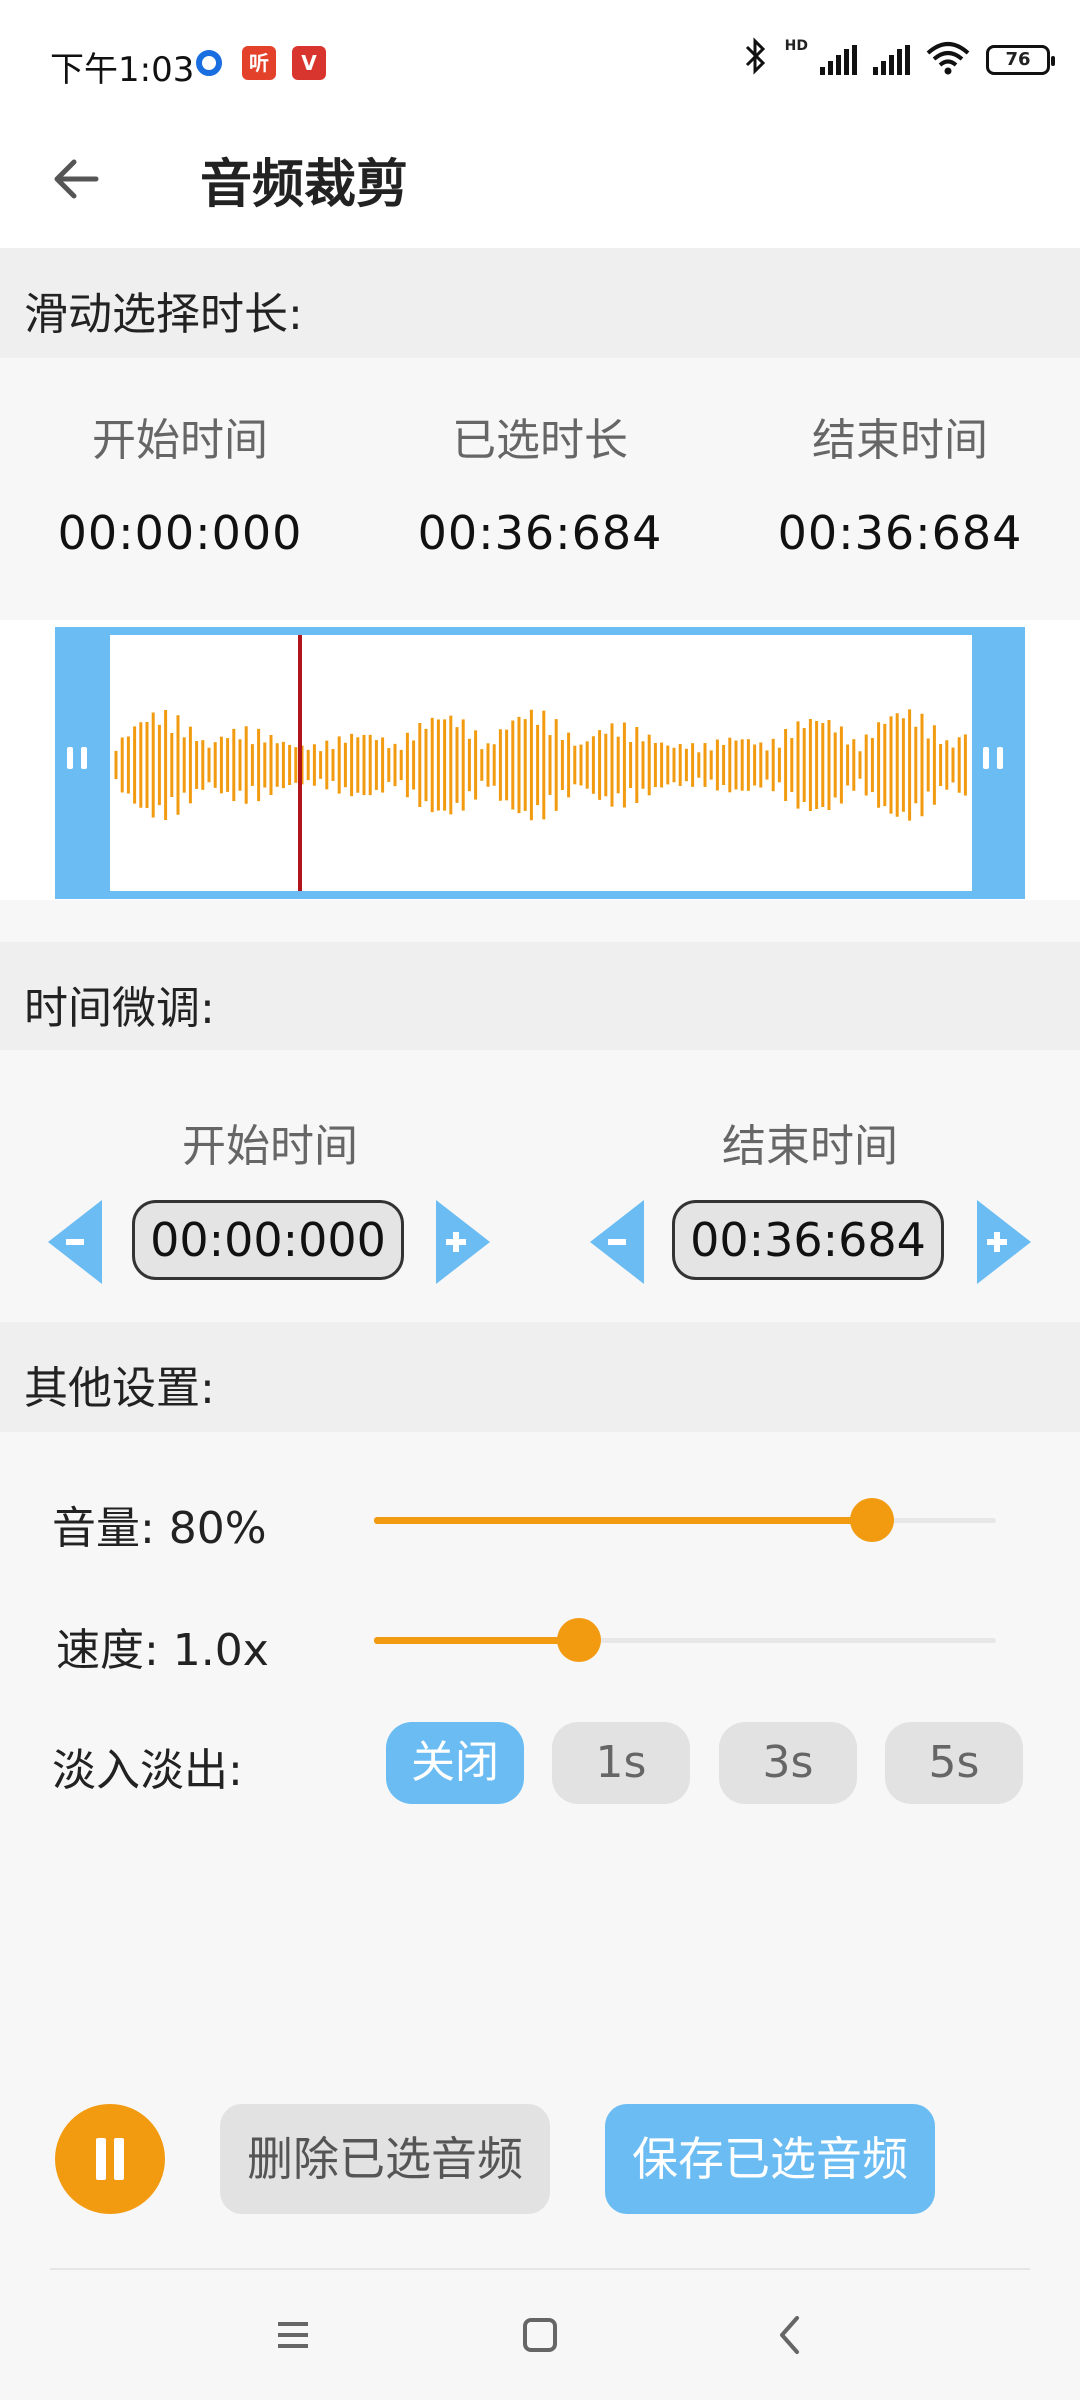 This screenshot has height=2400, width=1080. What do you see at coordinates (268, 1240) in the screenshot?
I see `start-time-field: 00:00:000` at bounding box center [268, 1240].